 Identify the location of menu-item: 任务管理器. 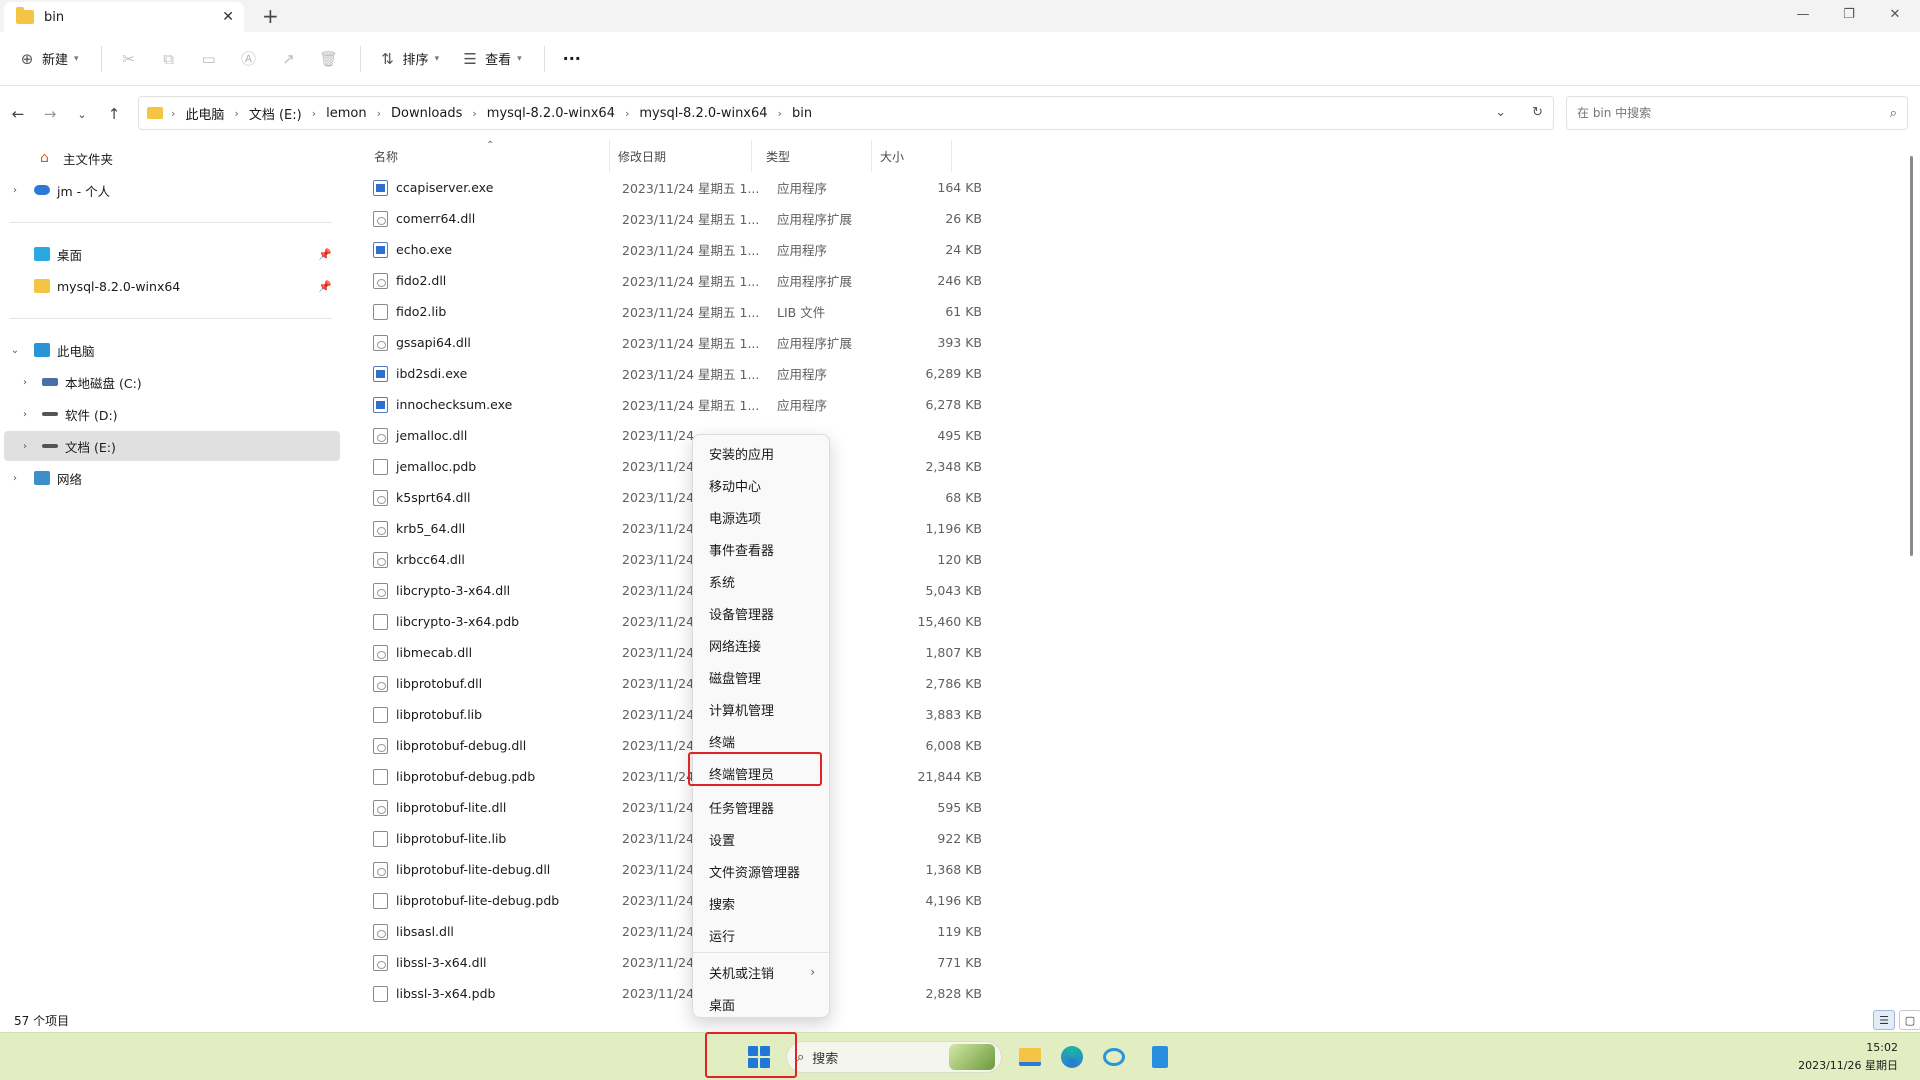
(762, 807).